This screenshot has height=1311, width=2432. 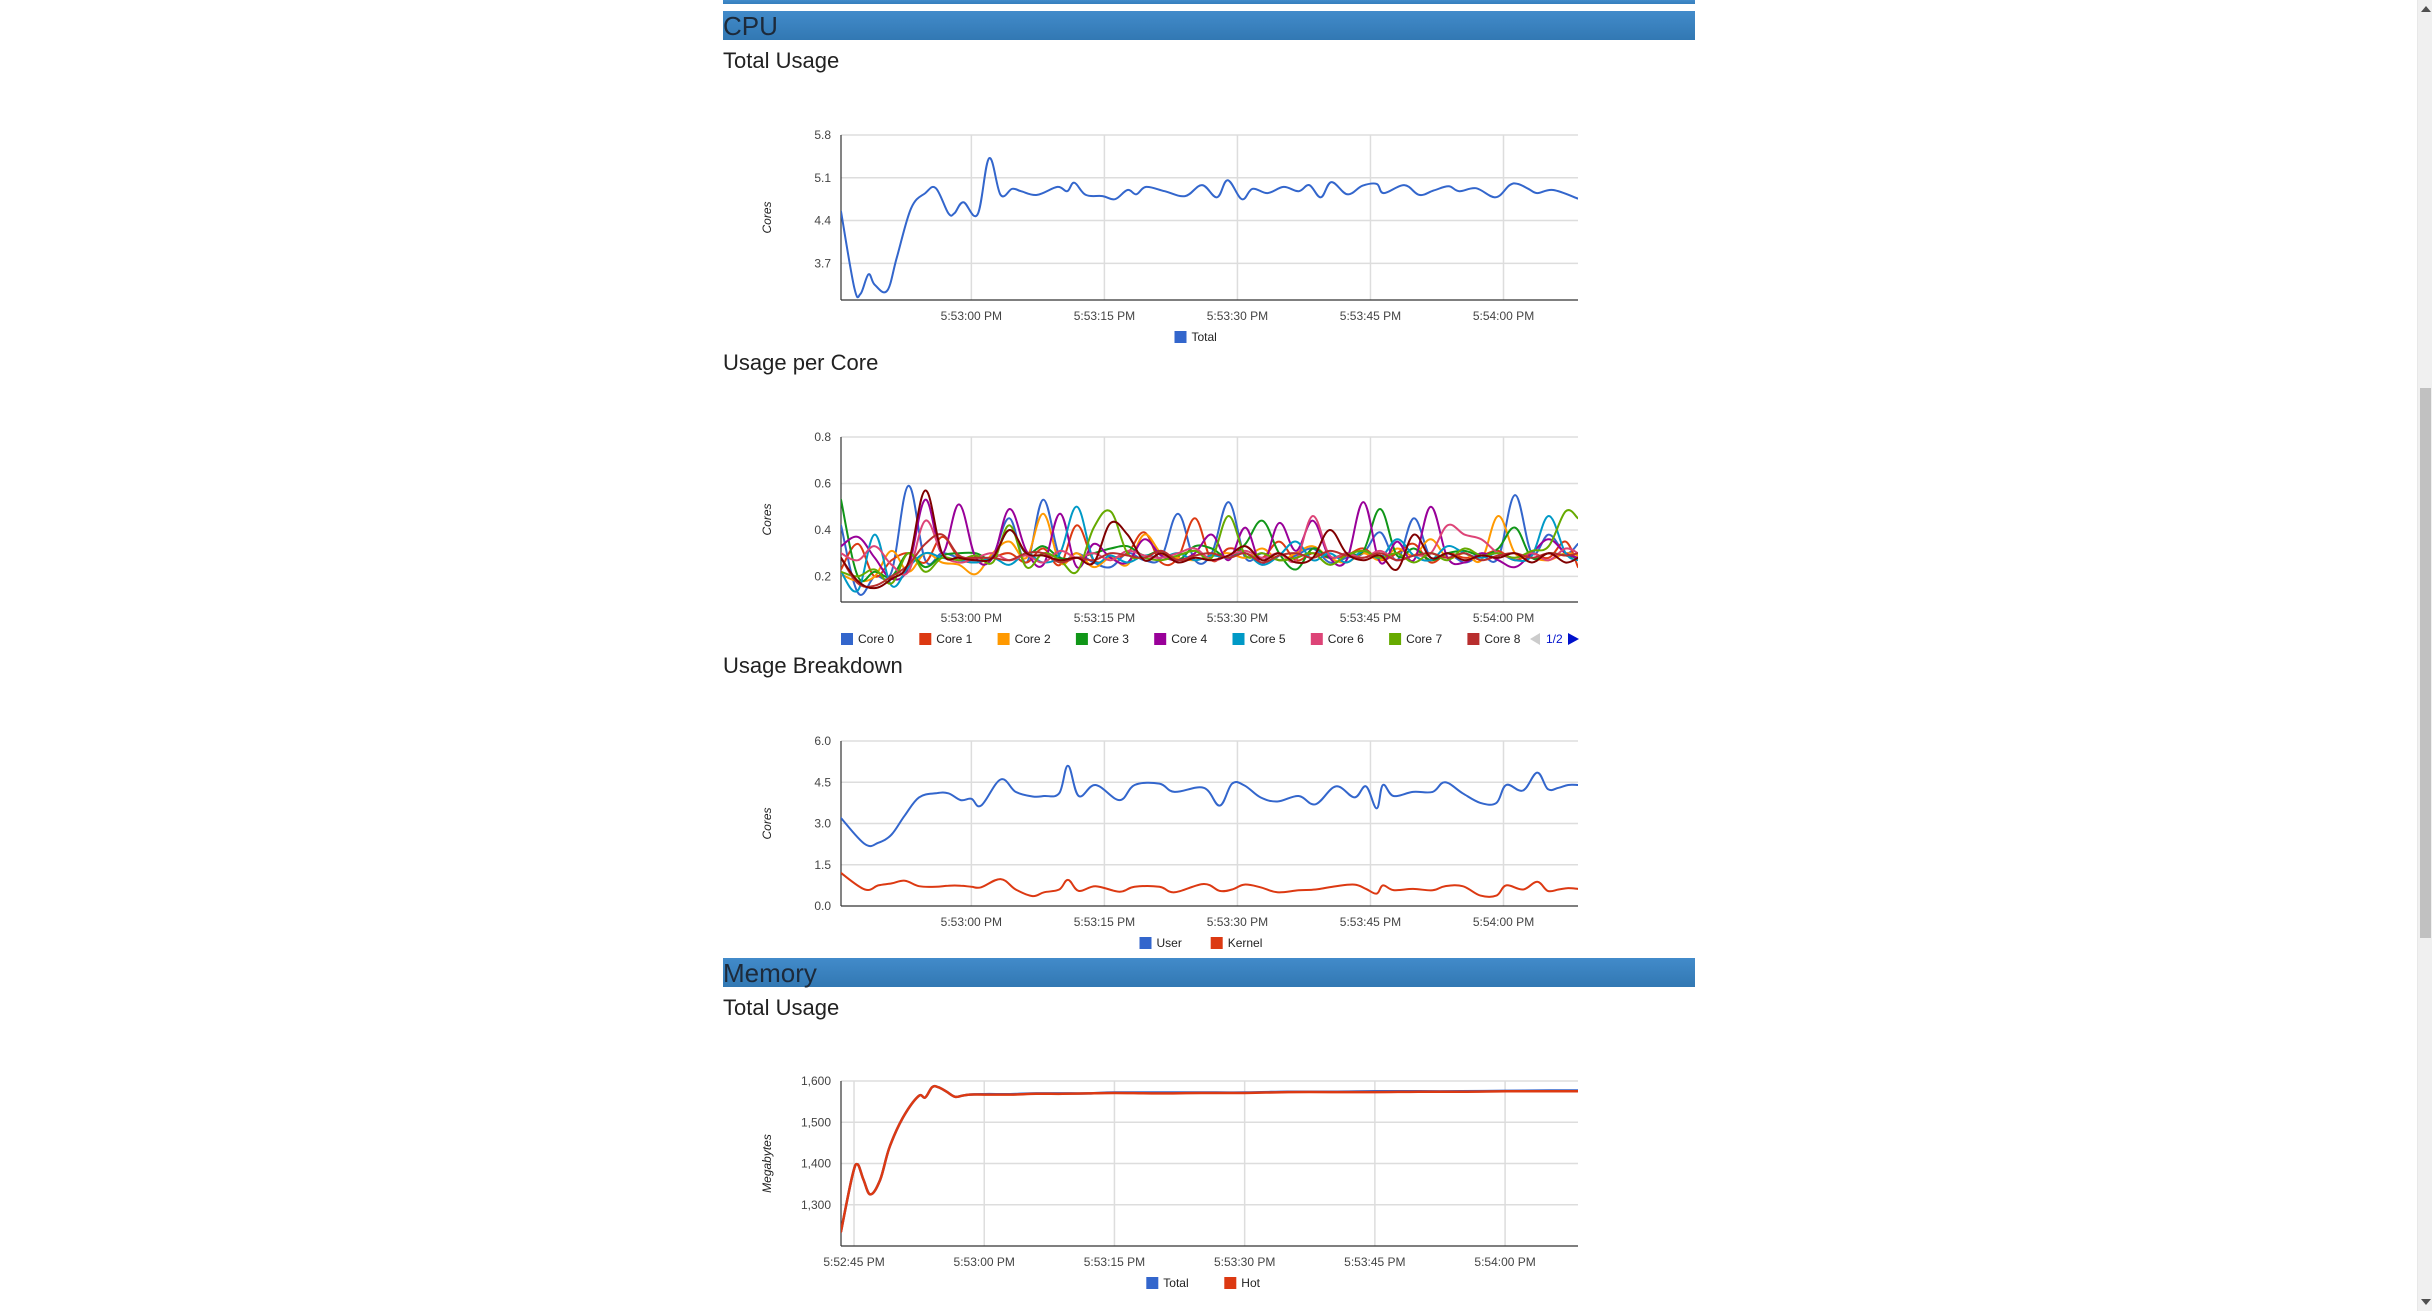 What do you see at coordinates (822, 865) in the screenshot?
I see `y-tick-label: 1.5` at bounding box center [822, 865].